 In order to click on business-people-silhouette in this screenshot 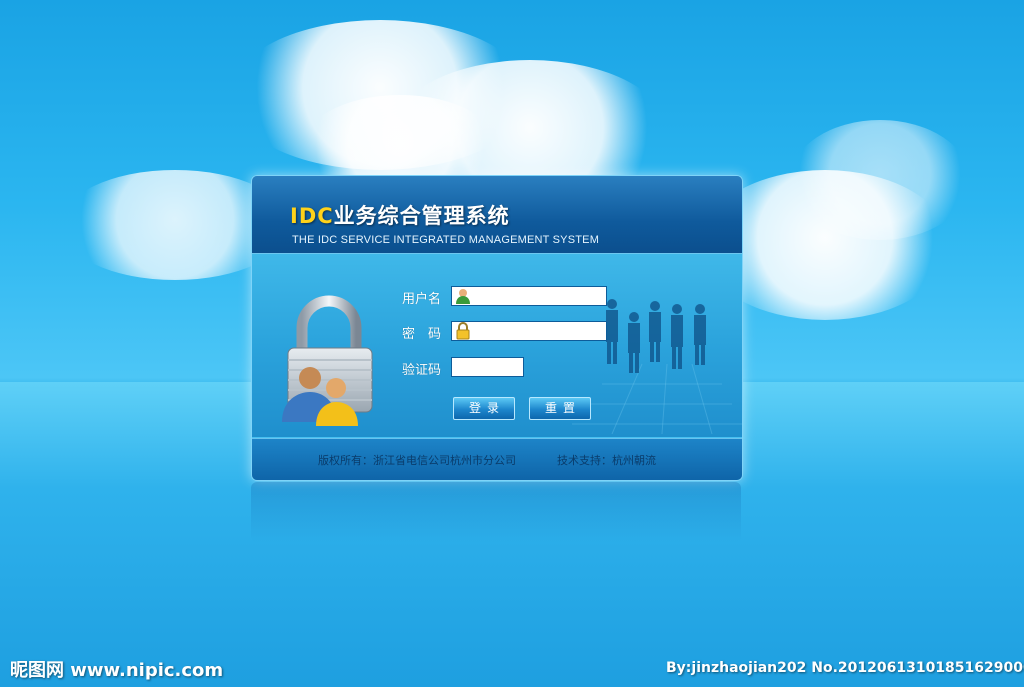, I will do `click(657, 366)`.